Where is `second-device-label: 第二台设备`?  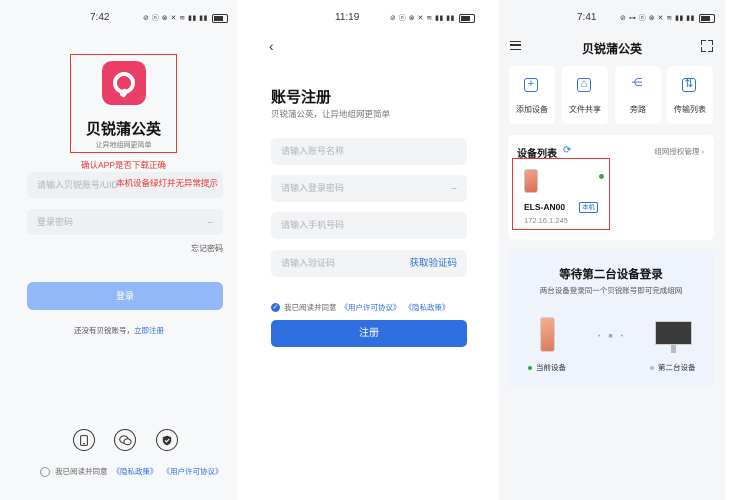 second-device-label: 第二台设备 is located at coordinates (673, 367).